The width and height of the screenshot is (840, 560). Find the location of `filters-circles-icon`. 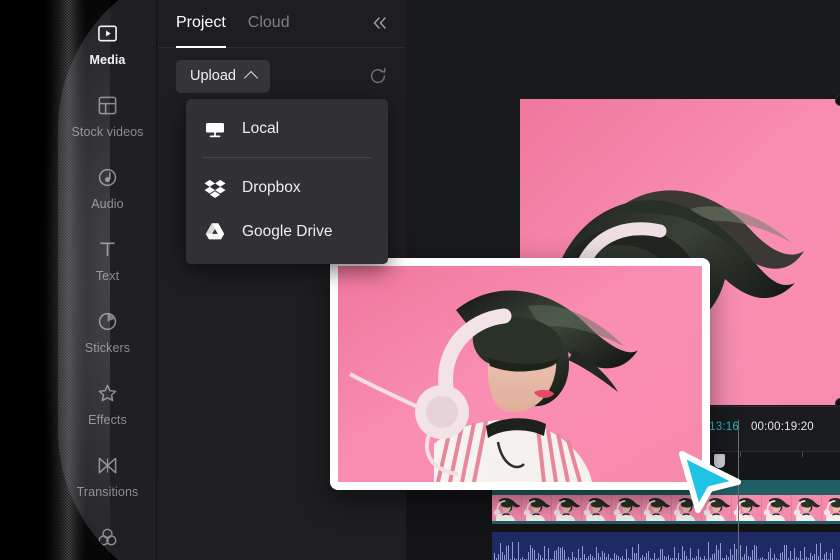

filters-circles-icon is located at coordinates (108, 538).